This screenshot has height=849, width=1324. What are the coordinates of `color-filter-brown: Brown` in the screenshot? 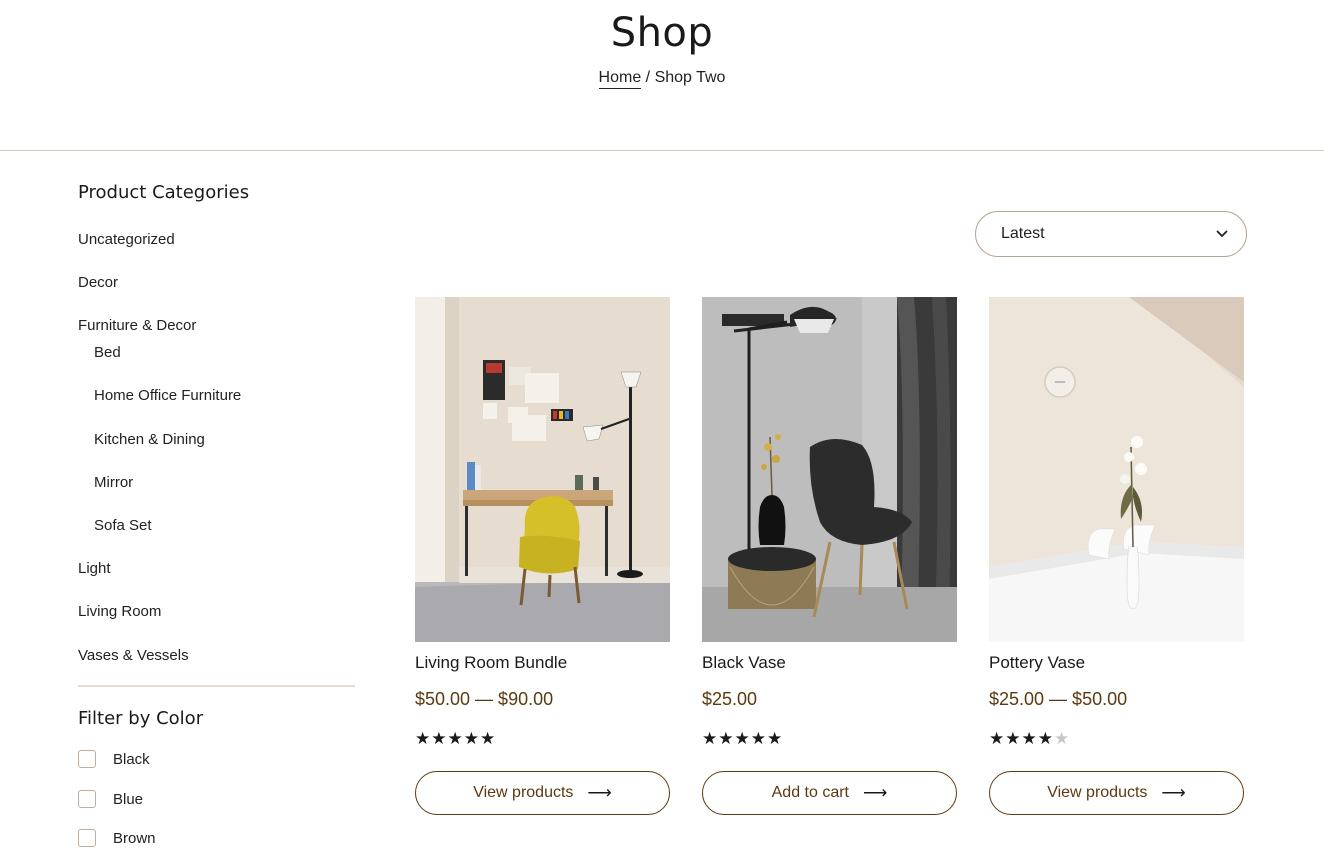 It's located at (117, 838).